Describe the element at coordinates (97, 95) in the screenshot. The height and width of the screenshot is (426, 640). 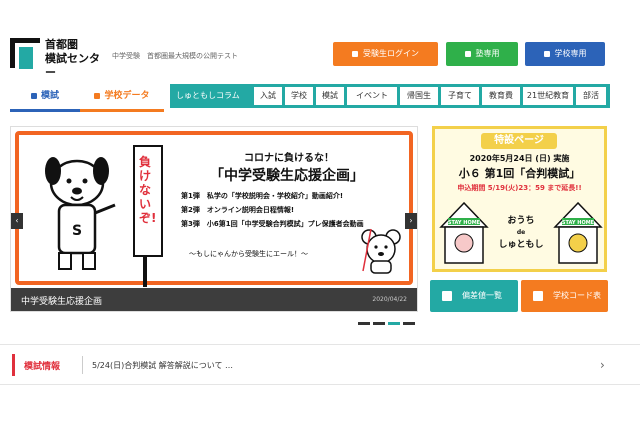
I see `school-icon` at that location.